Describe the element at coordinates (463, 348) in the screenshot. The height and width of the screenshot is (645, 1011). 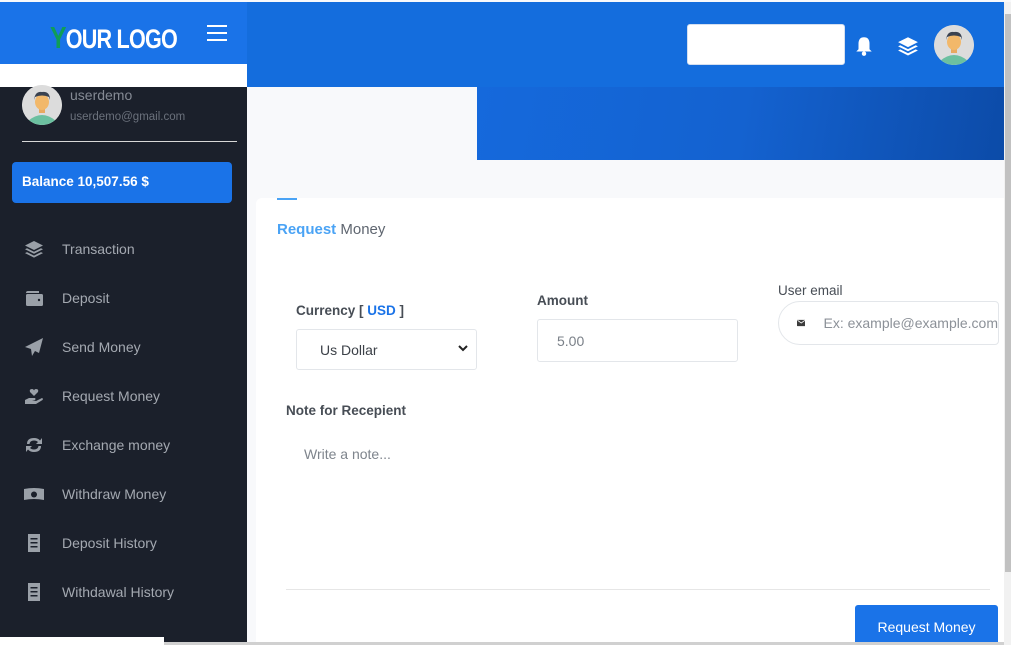
I see `chevron-down-icon` at that location.